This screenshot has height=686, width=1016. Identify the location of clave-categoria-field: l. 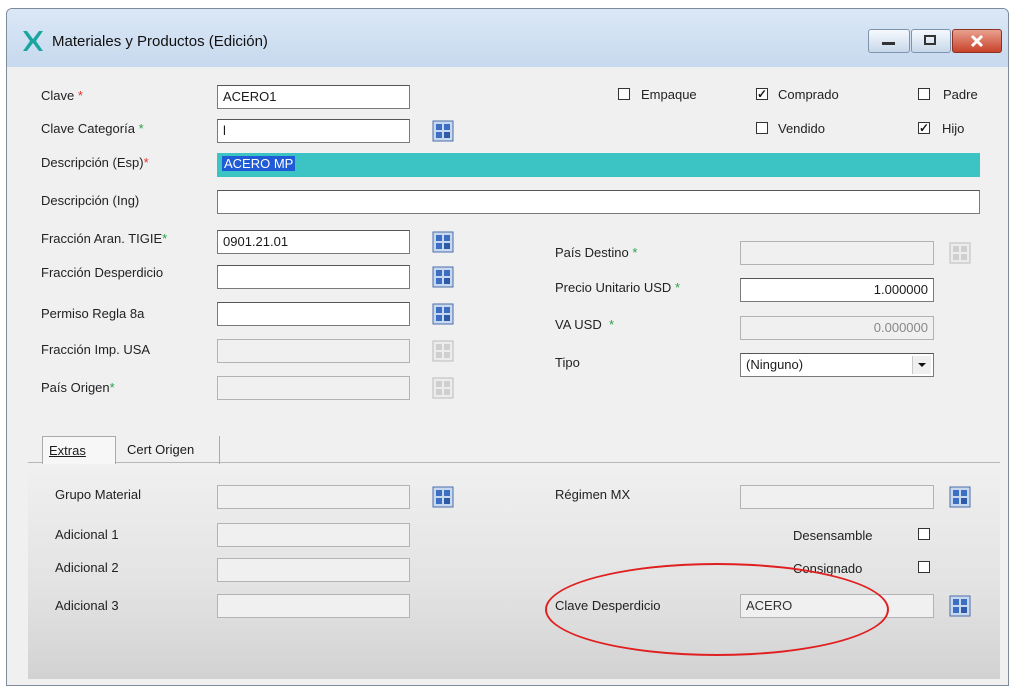
(313, 131).